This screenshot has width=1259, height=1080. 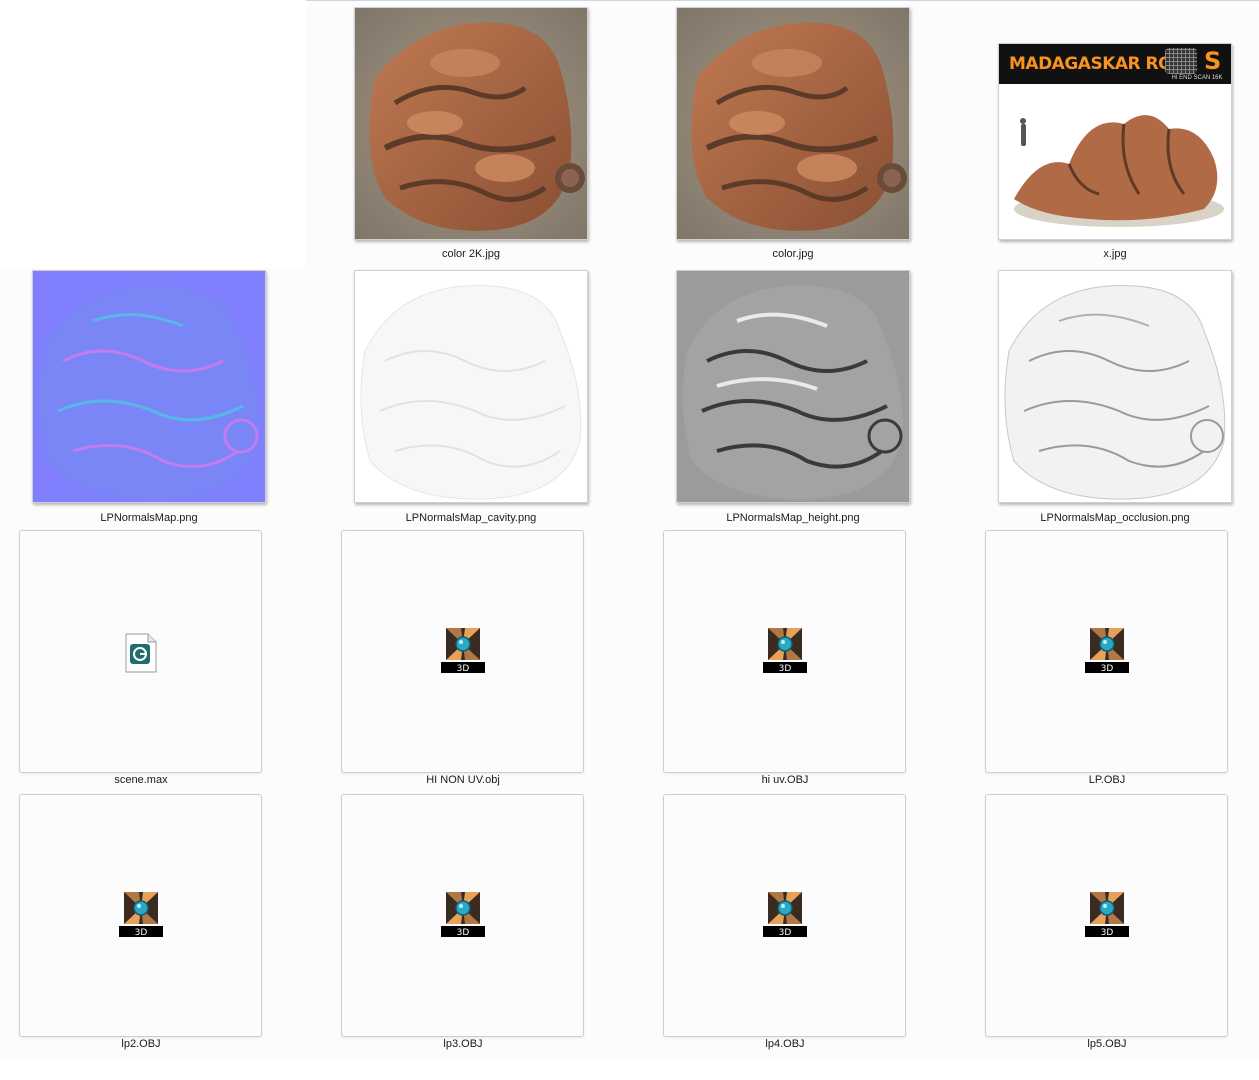 What do you see at coordinates (1181, 61) in the screenshot?
I see `grid-icon` at bounding box center [1181, 61].